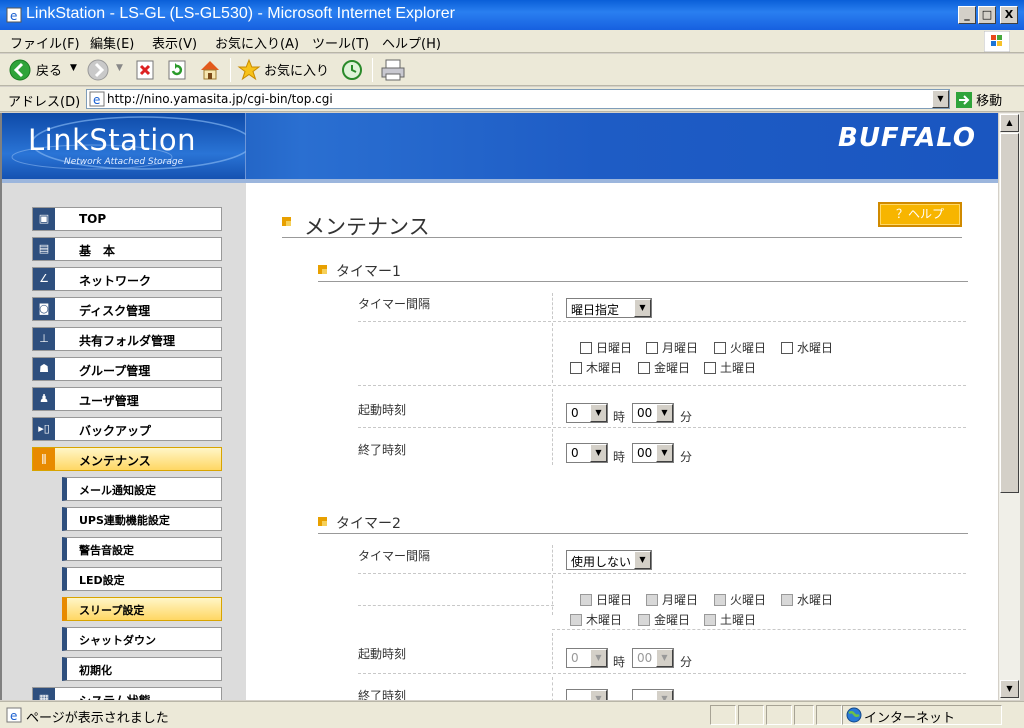 The width and height of the screenshot is (1024, 728). Describe the element at coordinates (940, 99) in the screenshot. I see `address-dropdown-icon: ▼` at that location.